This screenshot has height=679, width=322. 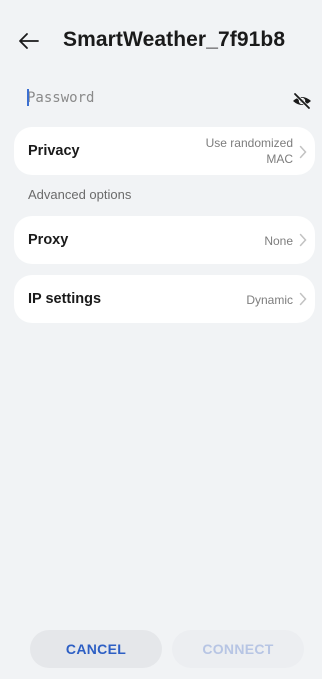 I want to click on back-button, so click(x=29, y=41).